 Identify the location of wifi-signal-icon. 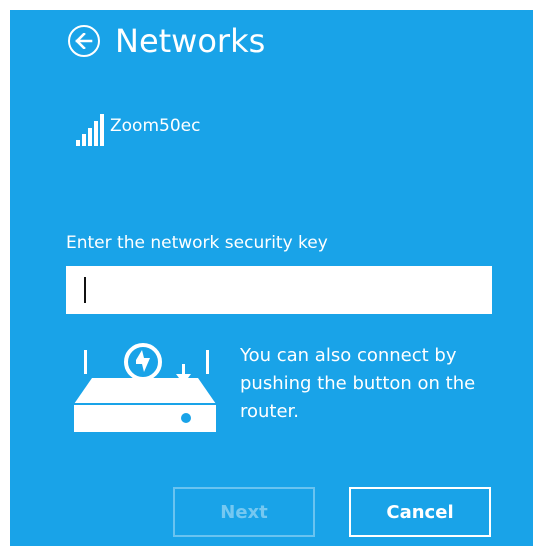
(90, 129).